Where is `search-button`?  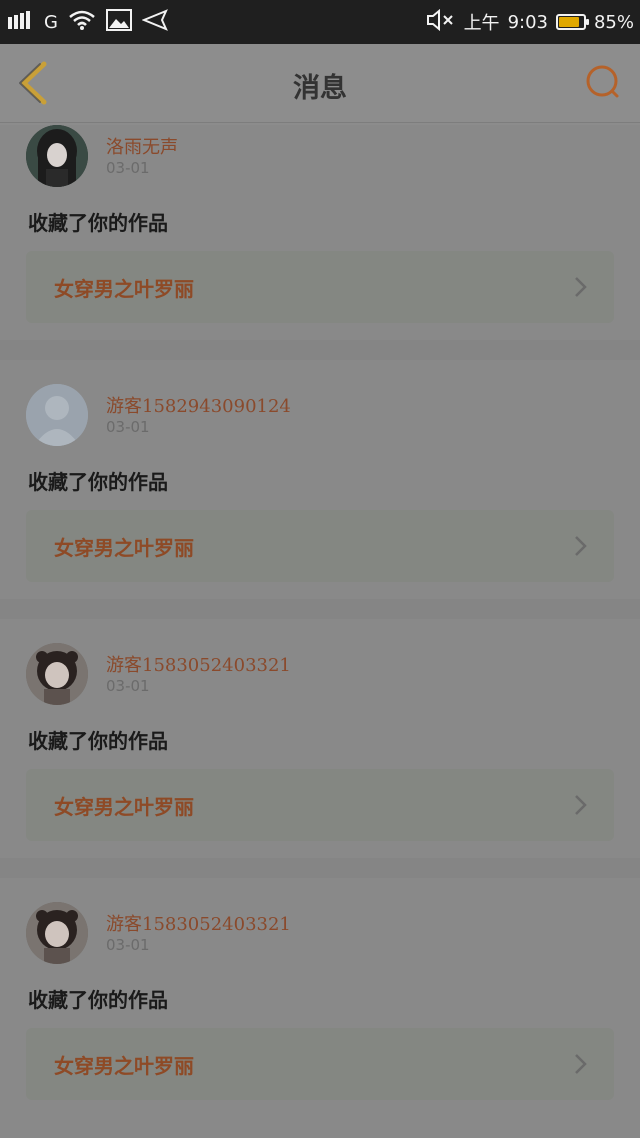
search-button is located at coordinates (604, 82).